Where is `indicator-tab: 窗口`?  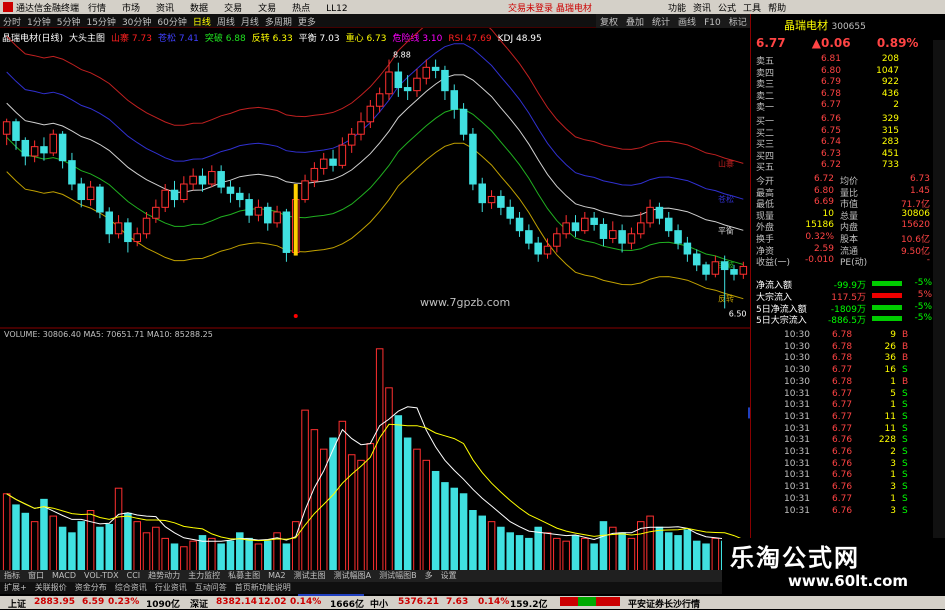 indicator-tab: 窗口 is located at coordinates (36, 575).